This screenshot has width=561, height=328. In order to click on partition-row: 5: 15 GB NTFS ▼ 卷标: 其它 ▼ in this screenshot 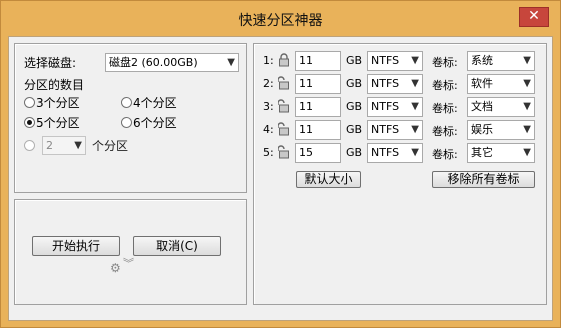, I will do `click(400, 153)`.